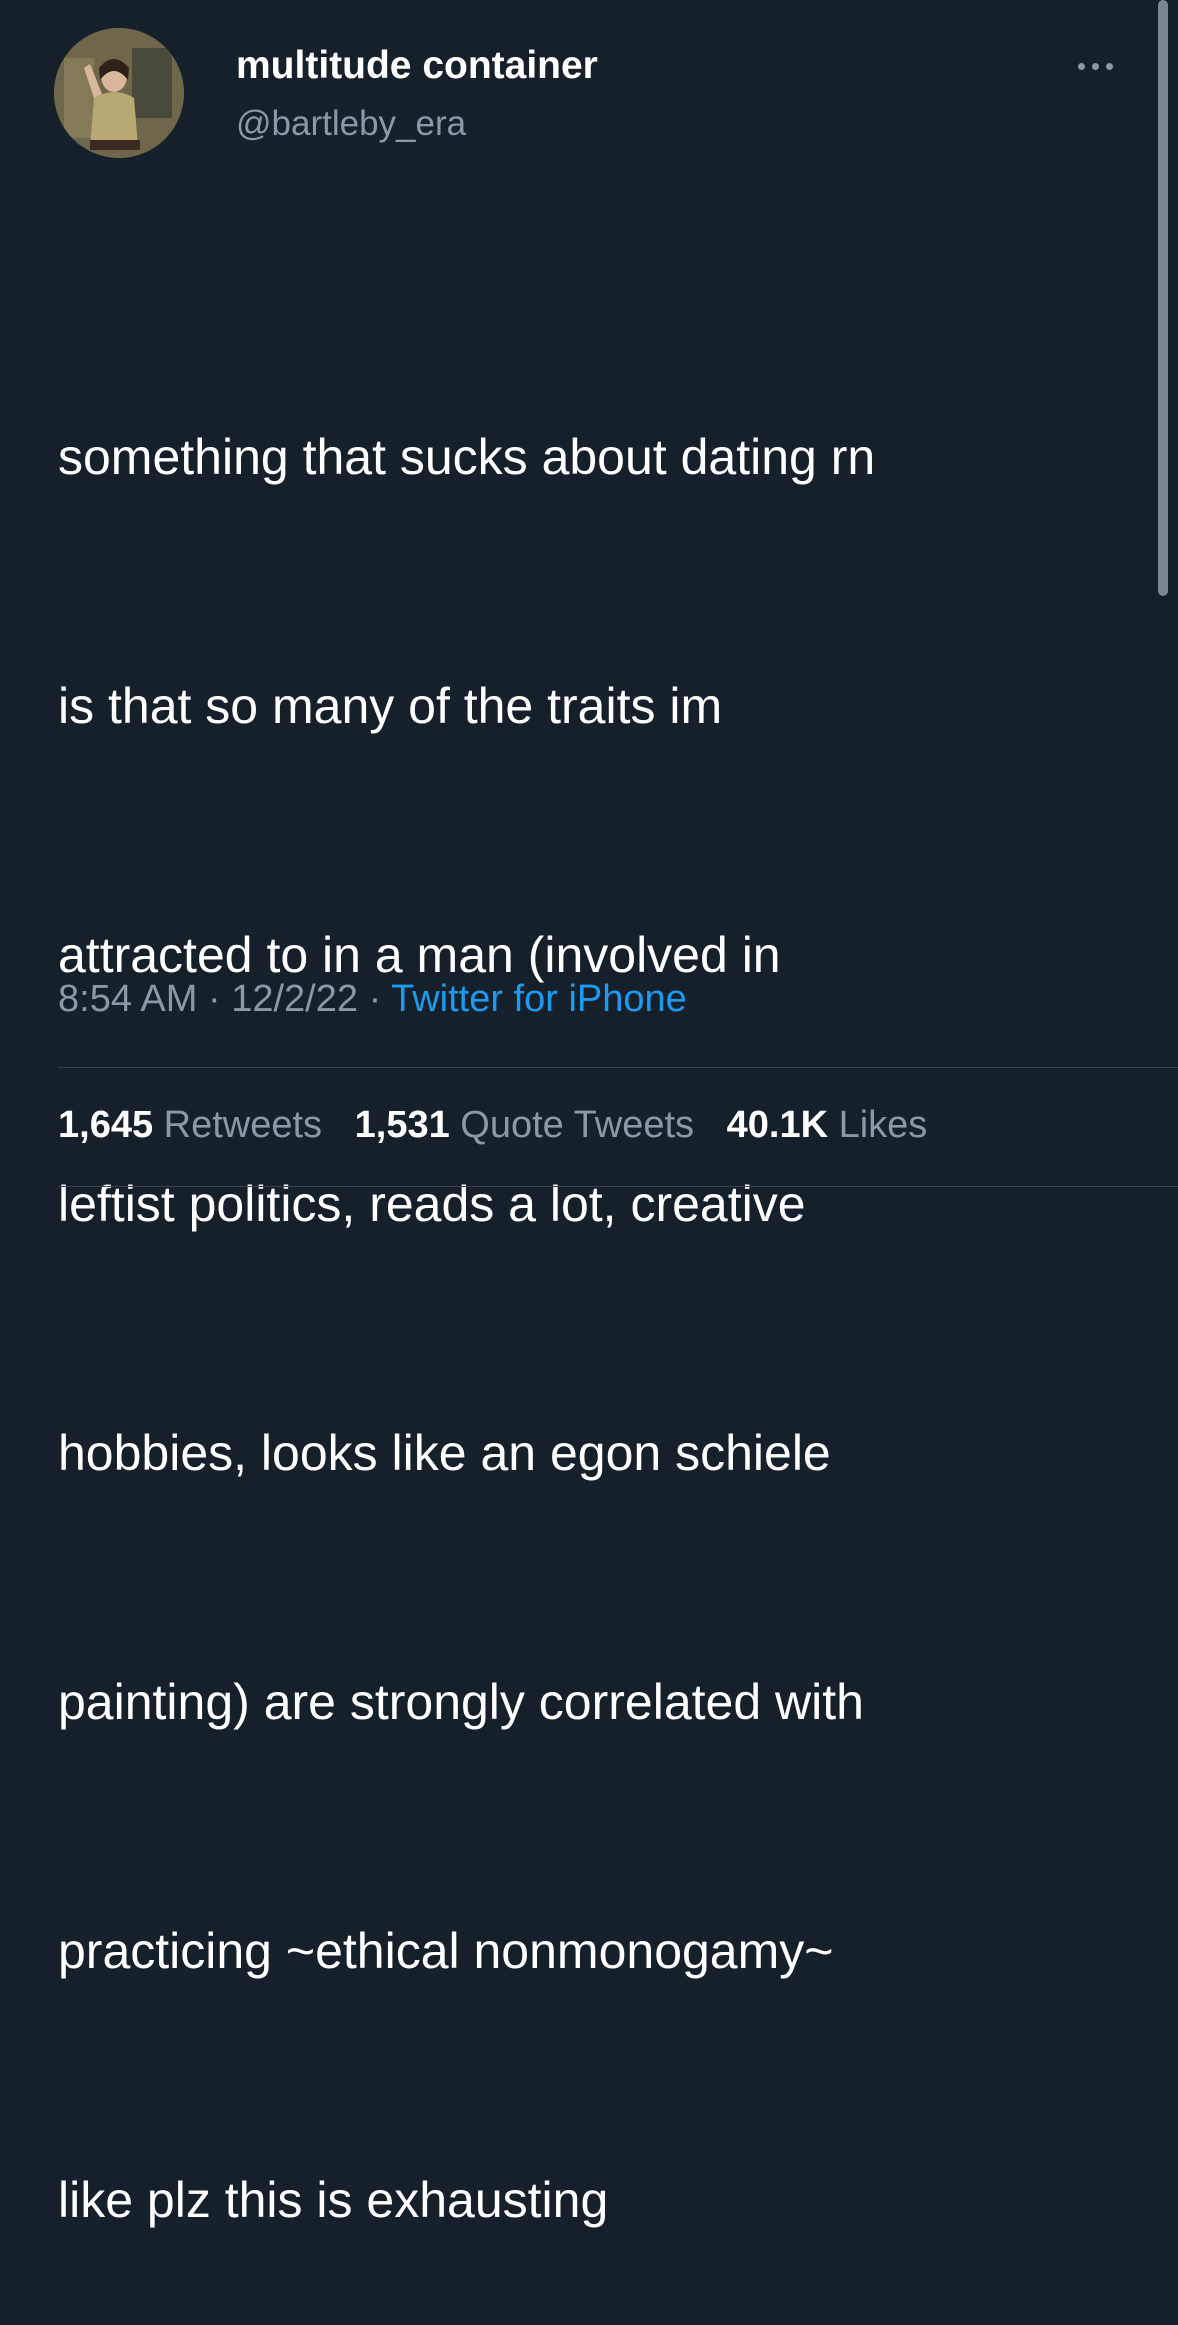 The height and width of the screenshot is (2325, 1178). I want to click on author-display-name: multitude container, so click(417, 66).